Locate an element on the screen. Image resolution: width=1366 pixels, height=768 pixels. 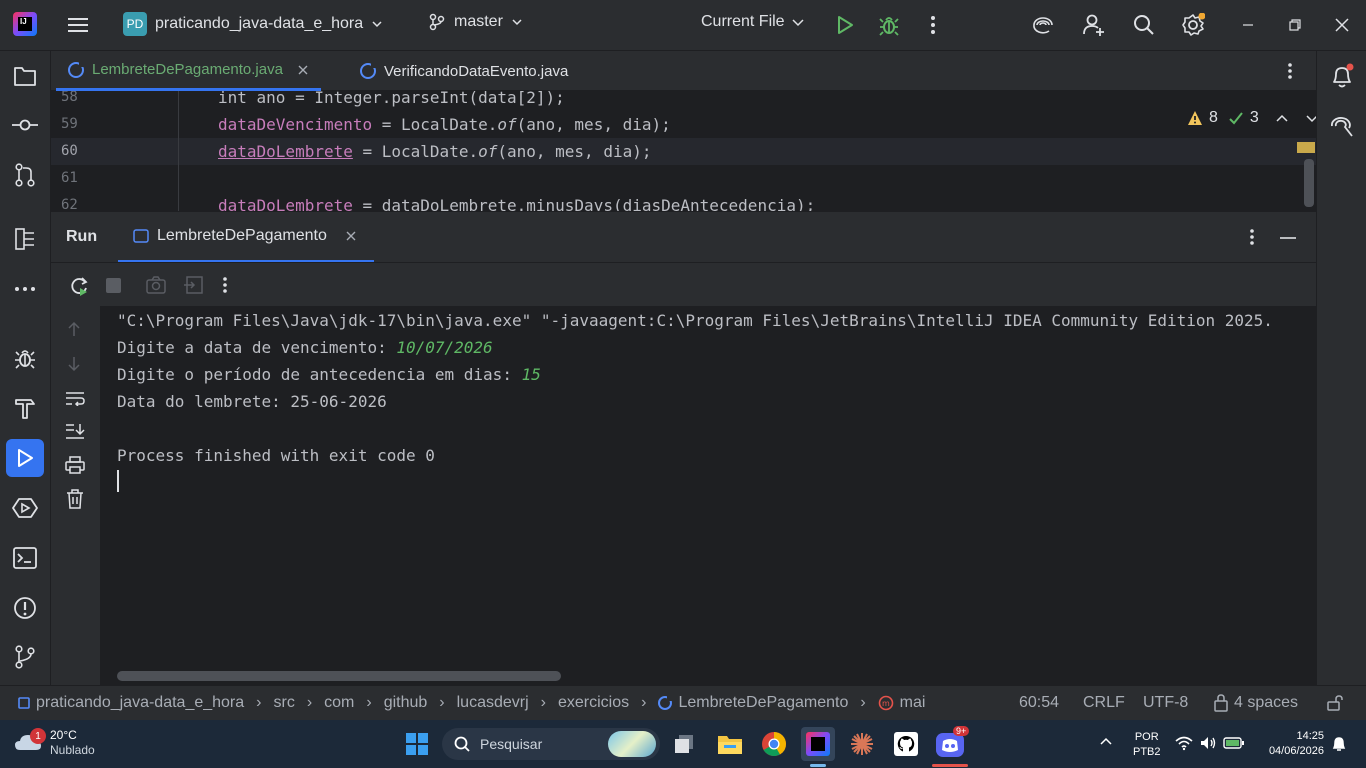
debug-tool-icon is located at coordinates (25, 358).